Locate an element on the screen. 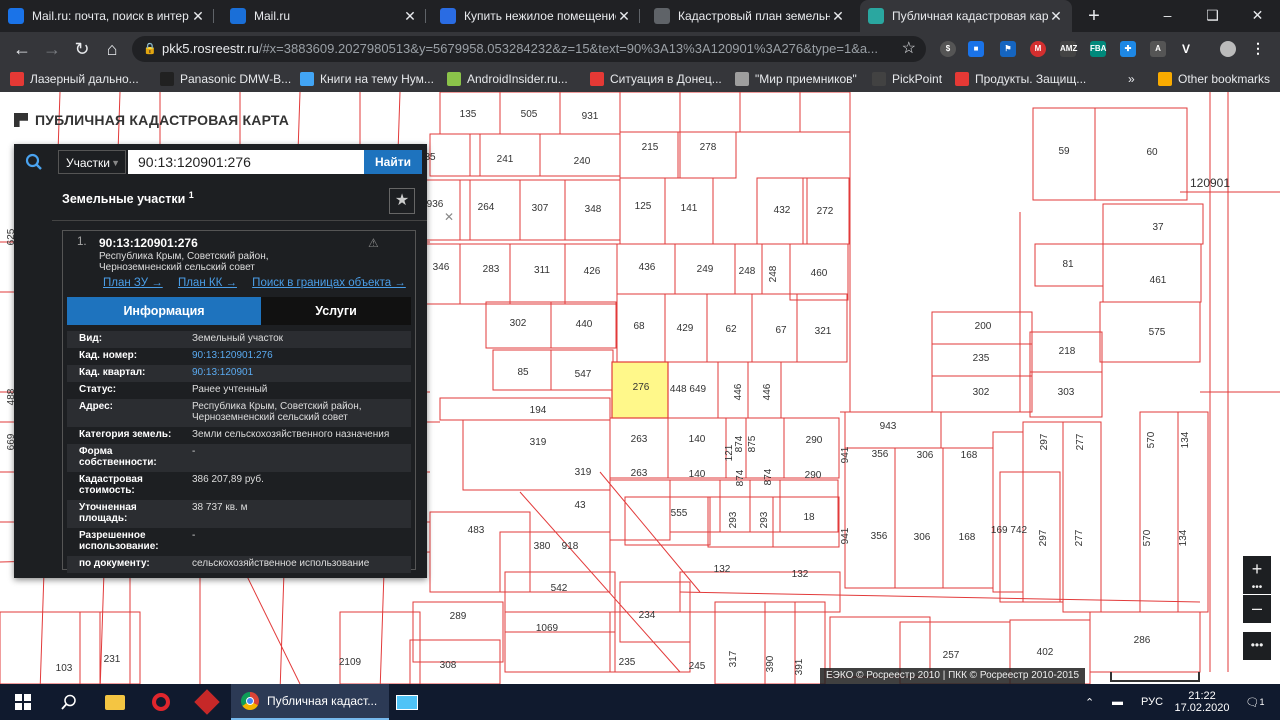 This screenshot has width=1280, height=720. extension-v-icon: V is located at coordinates (1186, 49).